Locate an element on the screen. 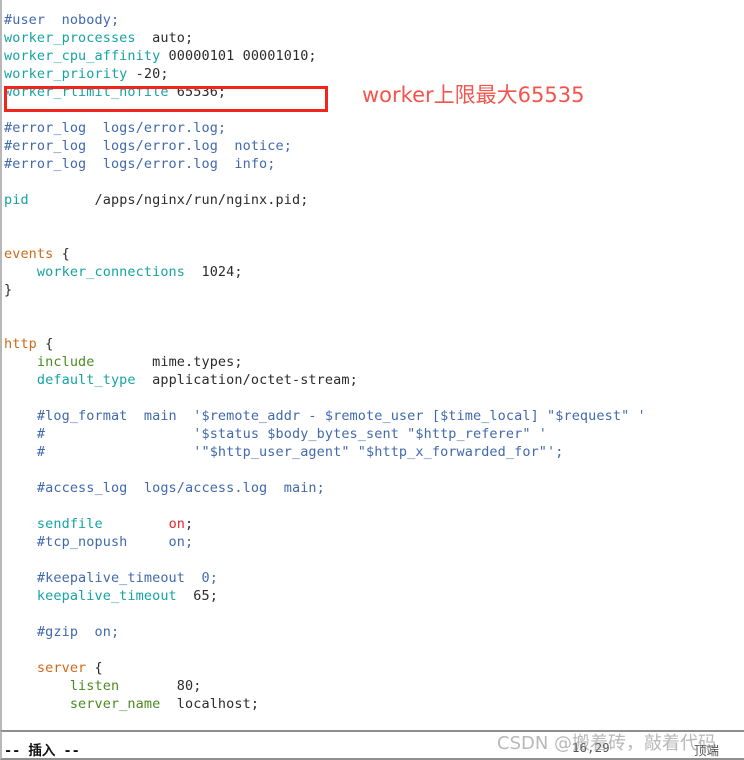  code-line: #keepalive_timeout 0; is located at coordinates (324, 578).